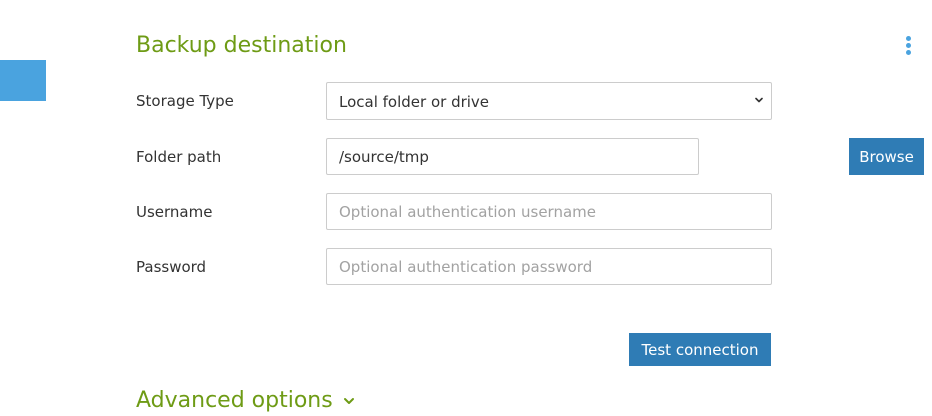  Describe the element at coordinates (700, 349) in the screenshot. I see `test-connection-button: Test connection` at that location.